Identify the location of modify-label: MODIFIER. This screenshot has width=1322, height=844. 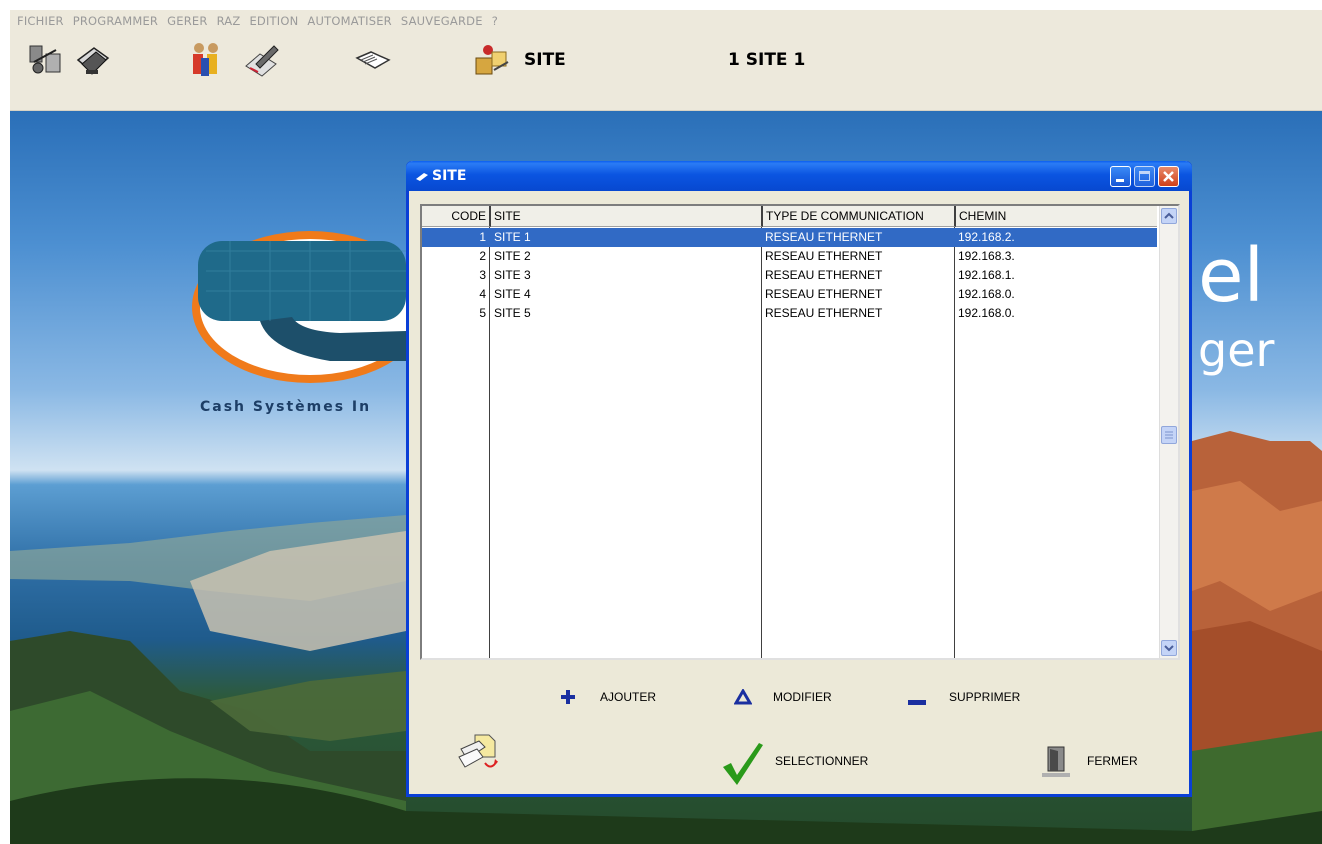
(802, 697).